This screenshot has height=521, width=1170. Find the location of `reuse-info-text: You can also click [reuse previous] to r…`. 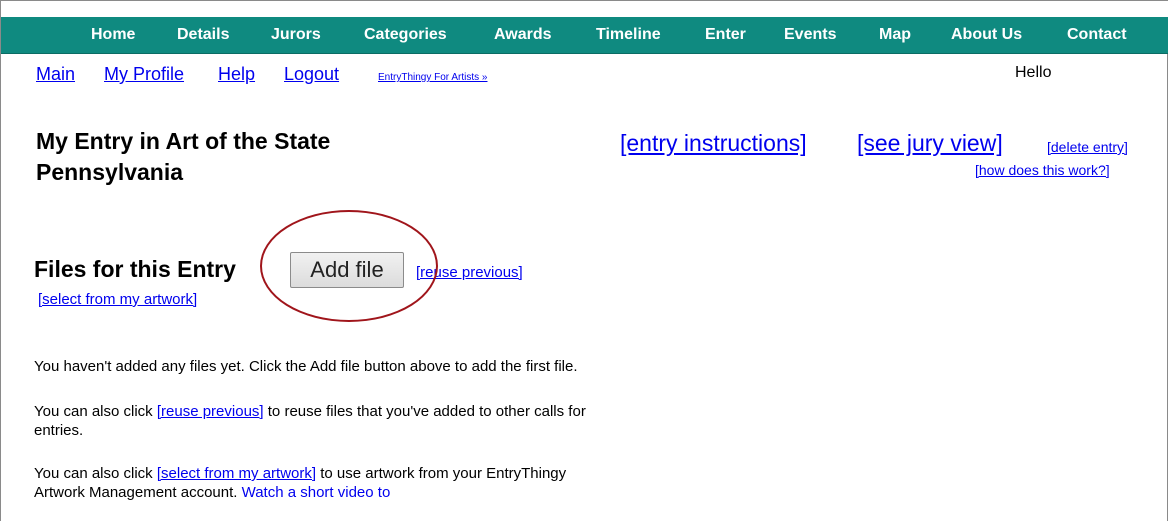

reuse-info-text: You can also click [reuse previous] to r… is located at coordinates (314, 421).